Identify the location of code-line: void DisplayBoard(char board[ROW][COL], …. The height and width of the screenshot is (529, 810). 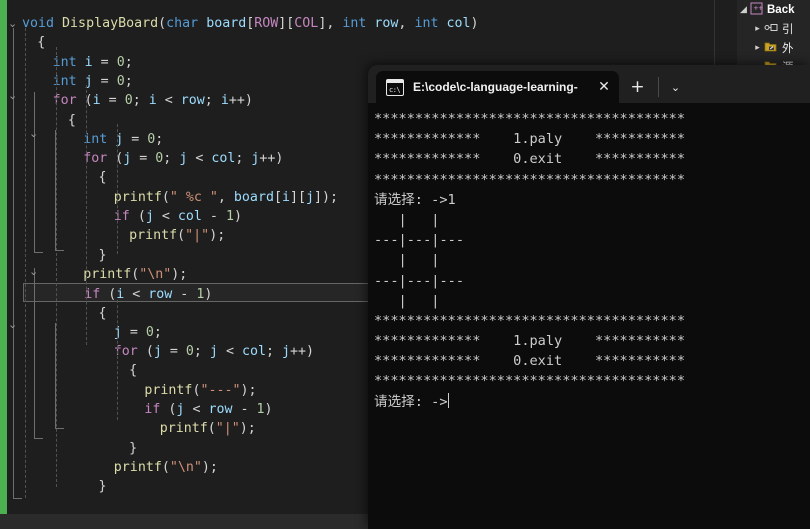
(357, 22).